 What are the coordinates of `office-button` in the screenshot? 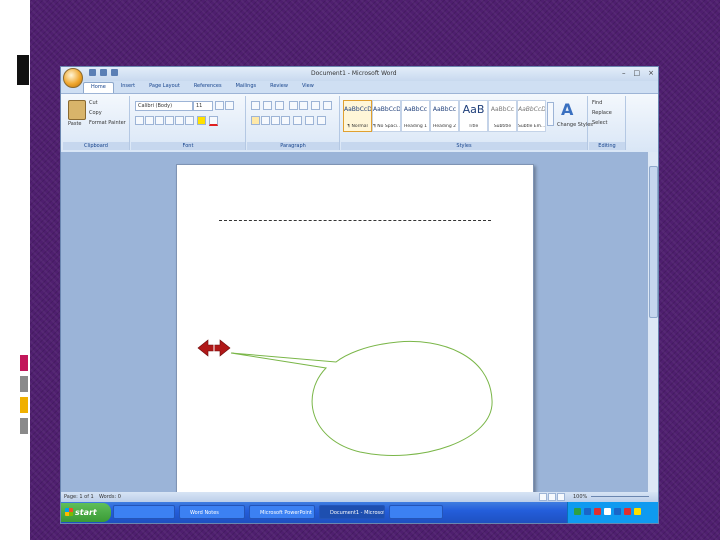 It's located at (73, 78).